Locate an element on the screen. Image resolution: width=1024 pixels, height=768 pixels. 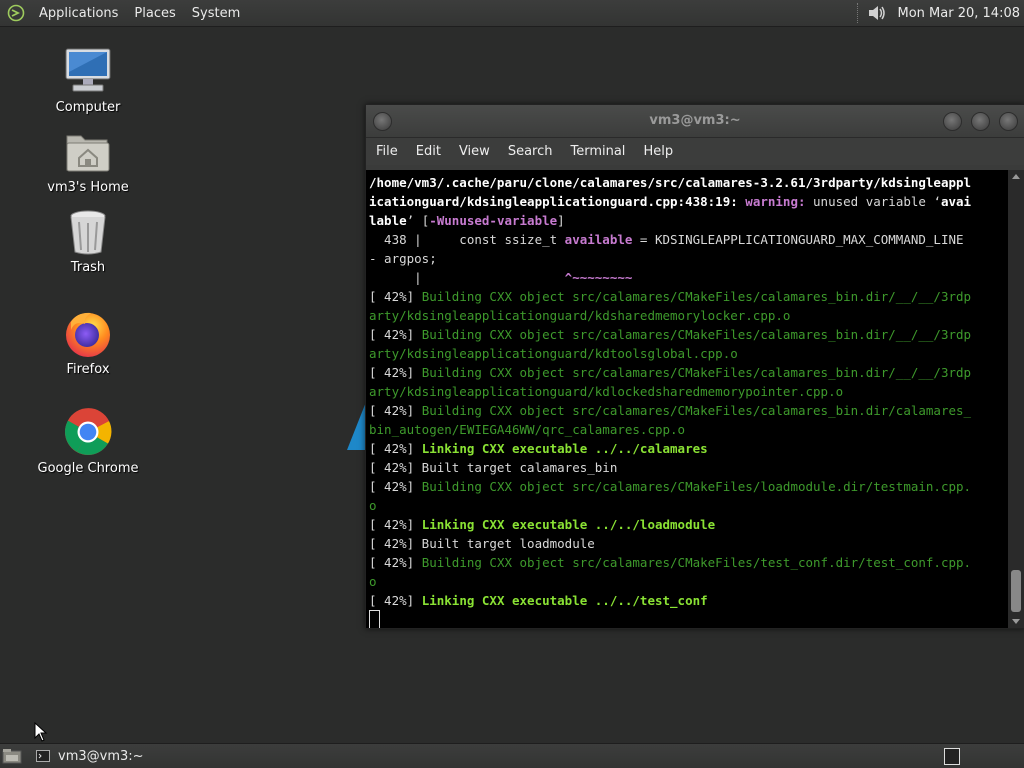
desktop-icon-computer: Computer is located at coordinates (88, 80).